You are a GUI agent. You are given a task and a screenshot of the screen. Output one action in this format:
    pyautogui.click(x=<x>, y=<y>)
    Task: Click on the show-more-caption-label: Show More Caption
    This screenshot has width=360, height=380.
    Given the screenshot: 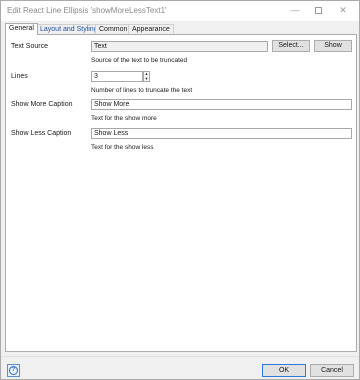 What is the action you would take?
    pyautogui.click(x=42, y=104)
    